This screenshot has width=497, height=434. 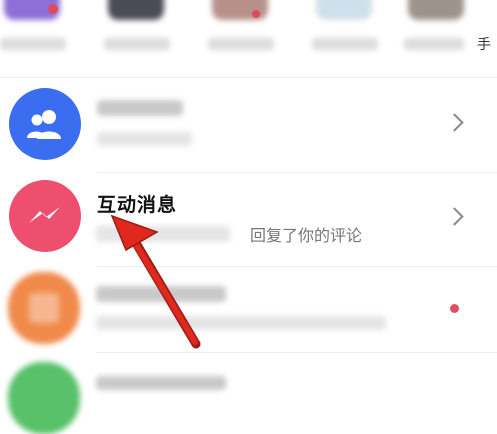 I want to click on row-subtitle: 回复了你的评论, so click(x=306, y=235).